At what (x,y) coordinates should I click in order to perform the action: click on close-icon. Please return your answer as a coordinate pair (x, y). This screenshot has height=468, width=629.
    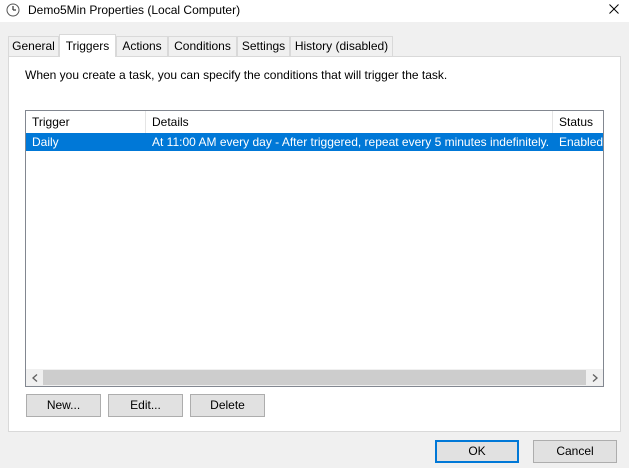
    Looking at the image, I should click on (614, 9).